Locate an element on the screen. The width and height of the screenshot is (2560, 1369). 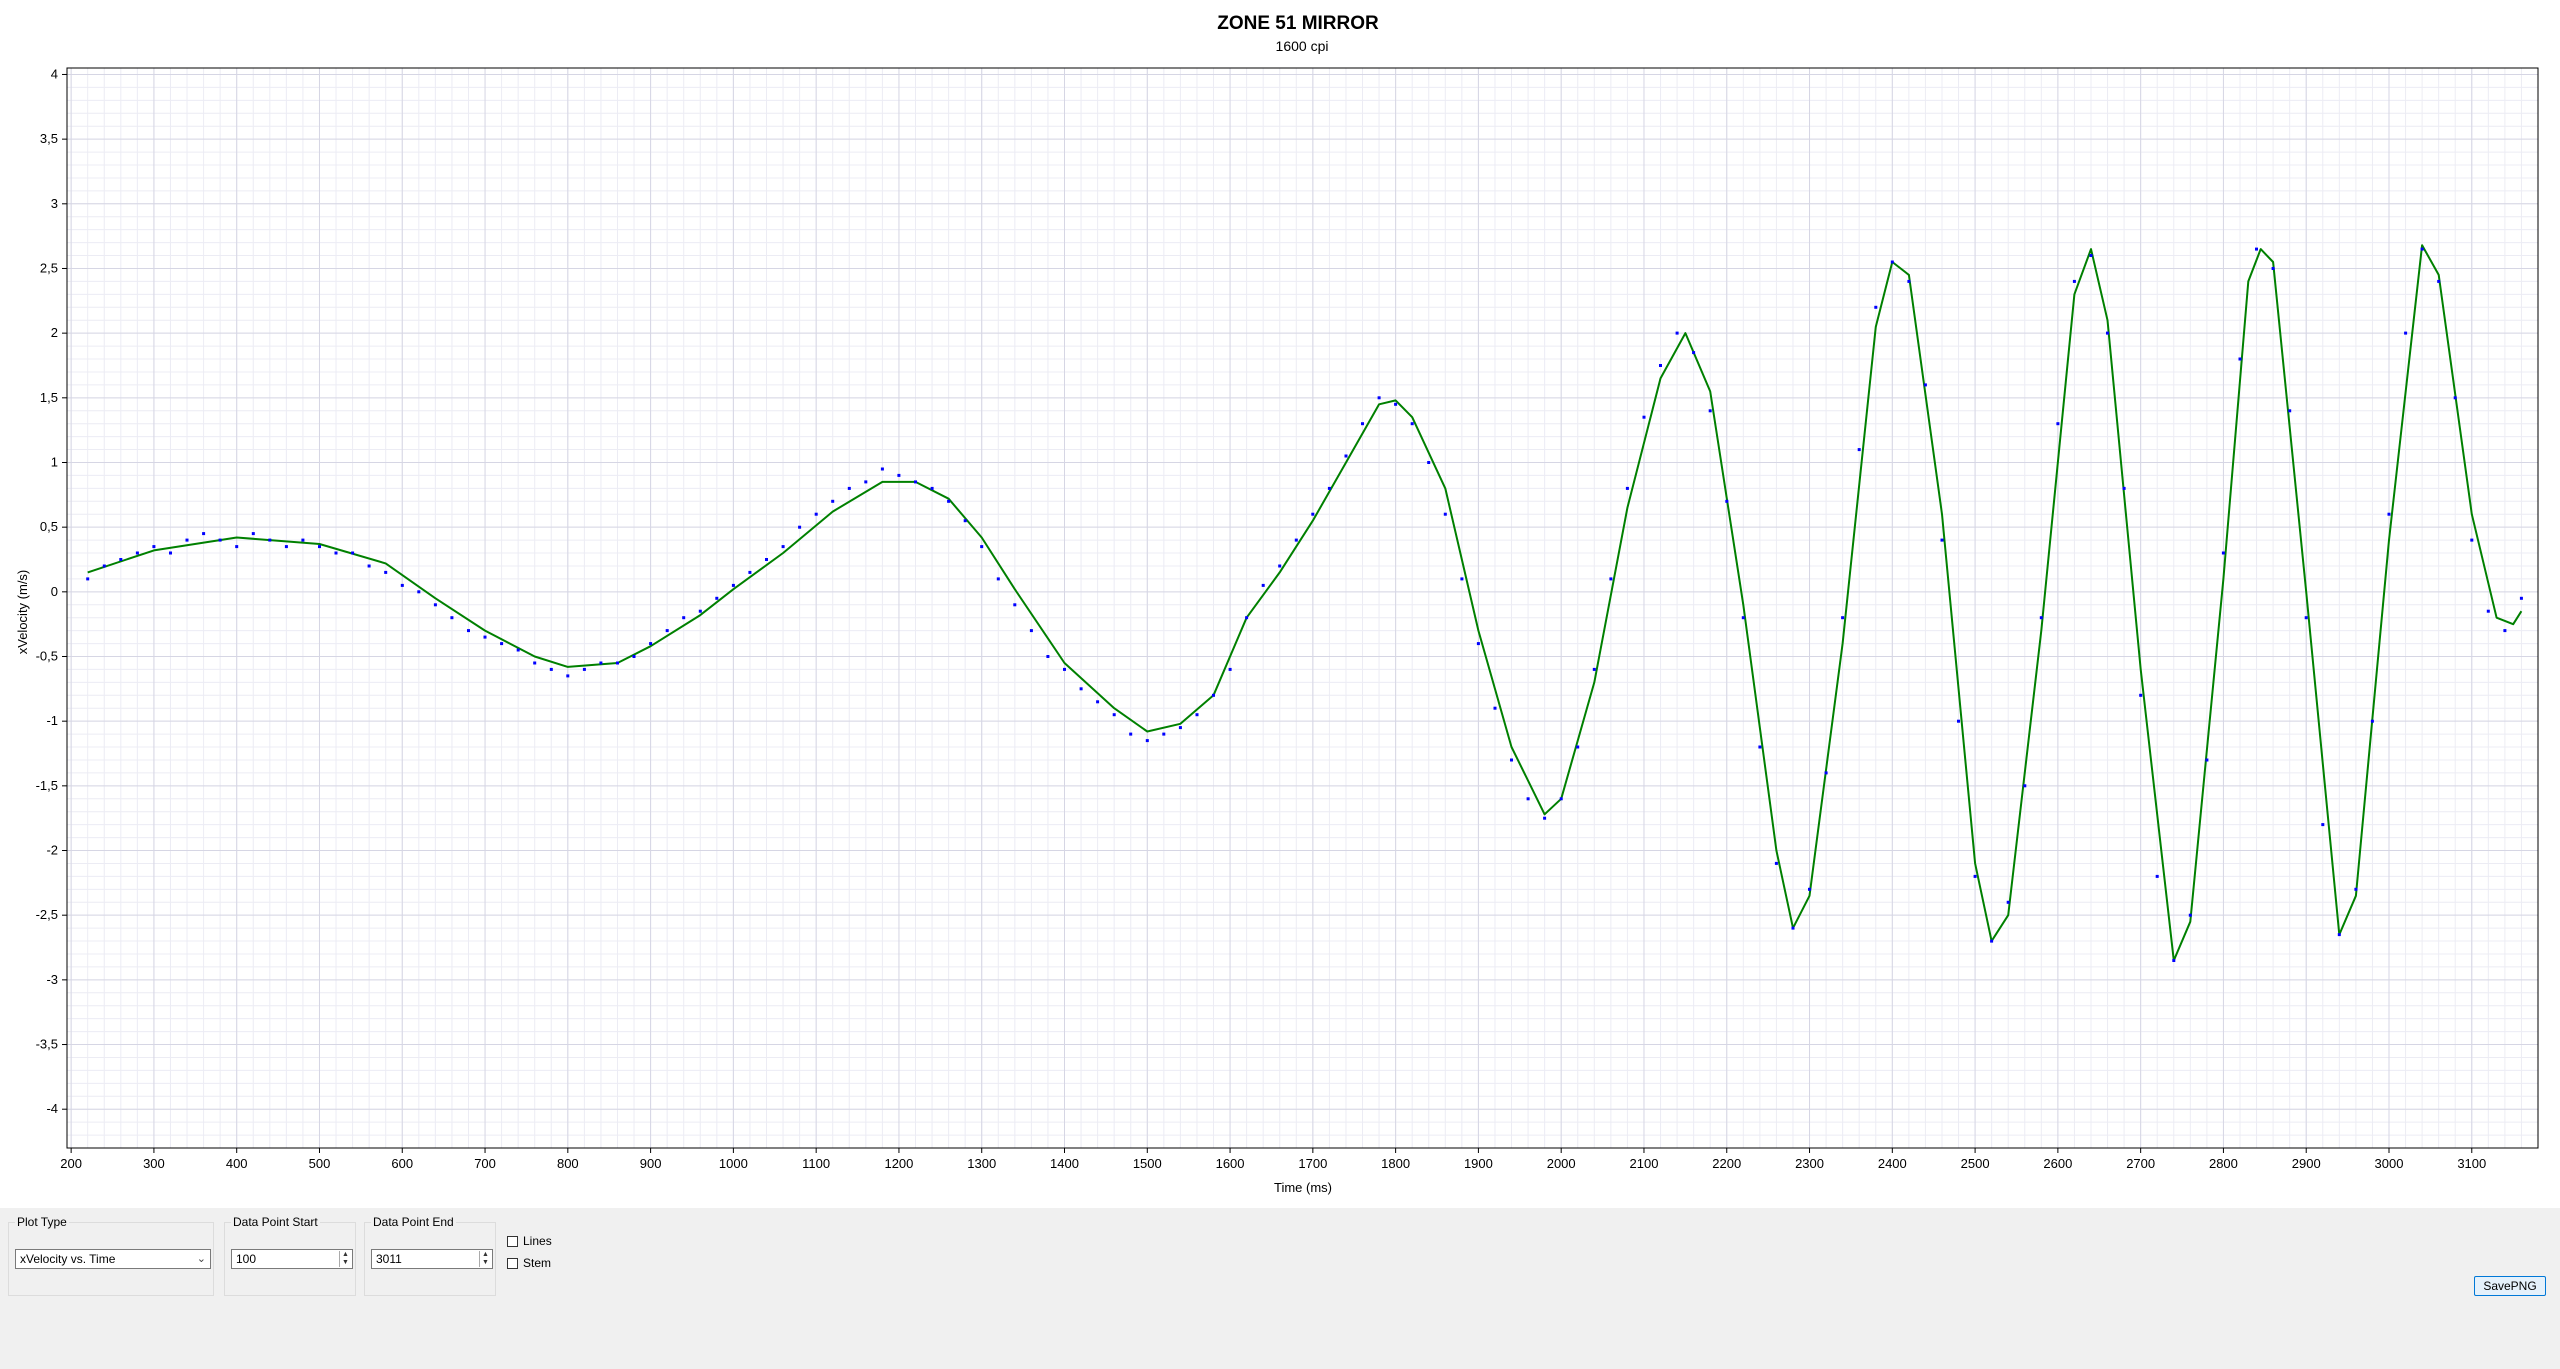
data-point-end-input: 3011 ▲ ▼ is located at coordinates (432, 1259).